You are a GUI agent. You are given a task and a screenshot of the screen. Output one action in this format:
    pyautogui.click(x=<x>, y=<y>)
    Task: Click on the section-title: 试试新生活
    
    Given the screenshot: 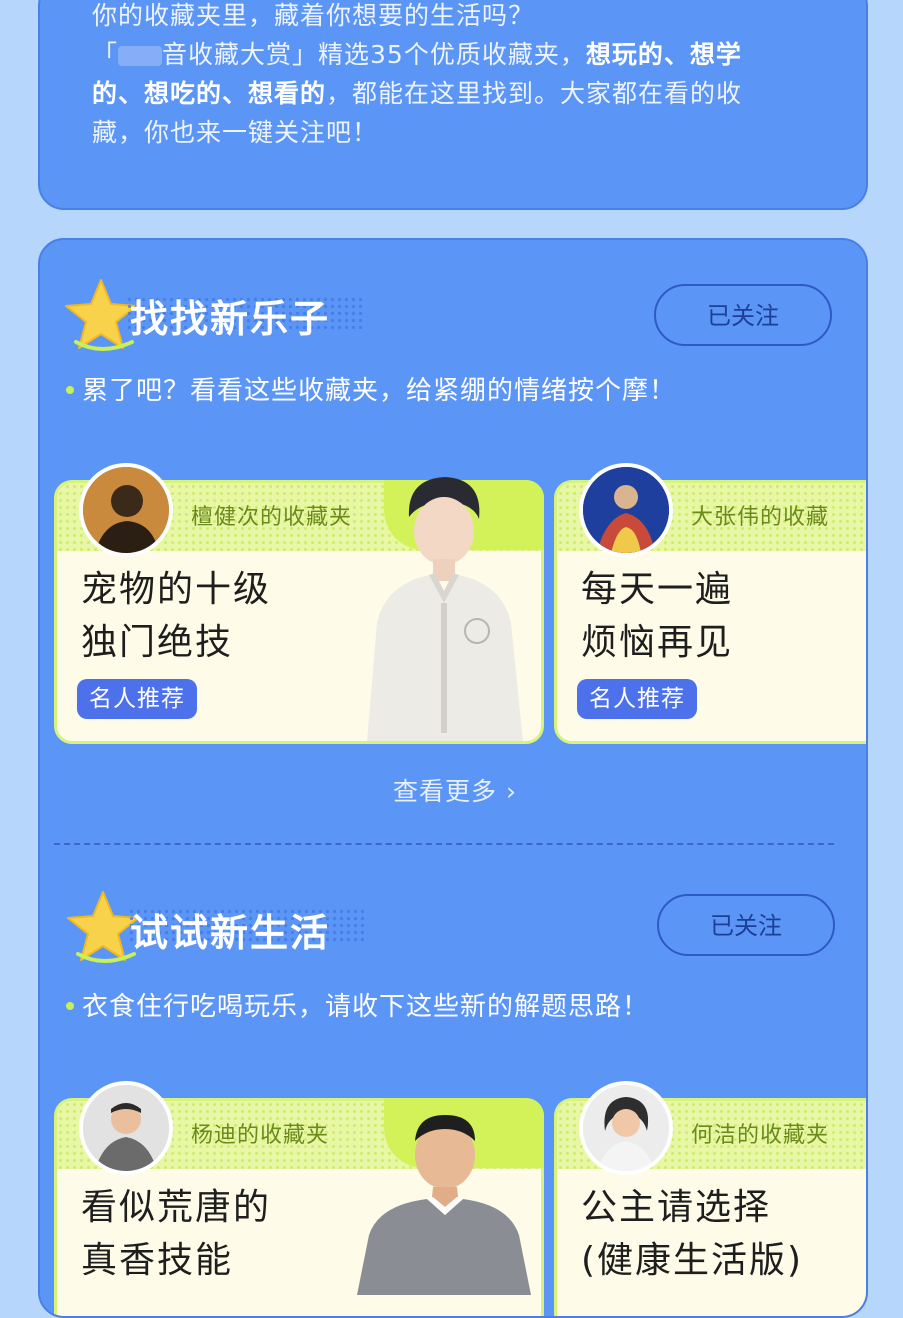 What is the action you would take?
    pyautogui.click(x=230, y=933)
    